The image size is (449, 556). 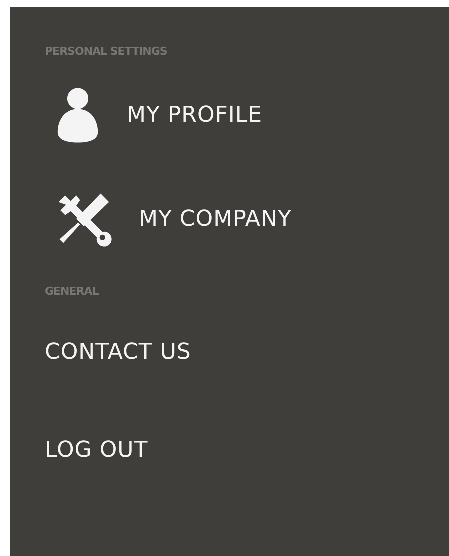 What do you see at coordinates (78, 115) in the screenshot?
I see `person-icon` at bounding box center [78, 115].